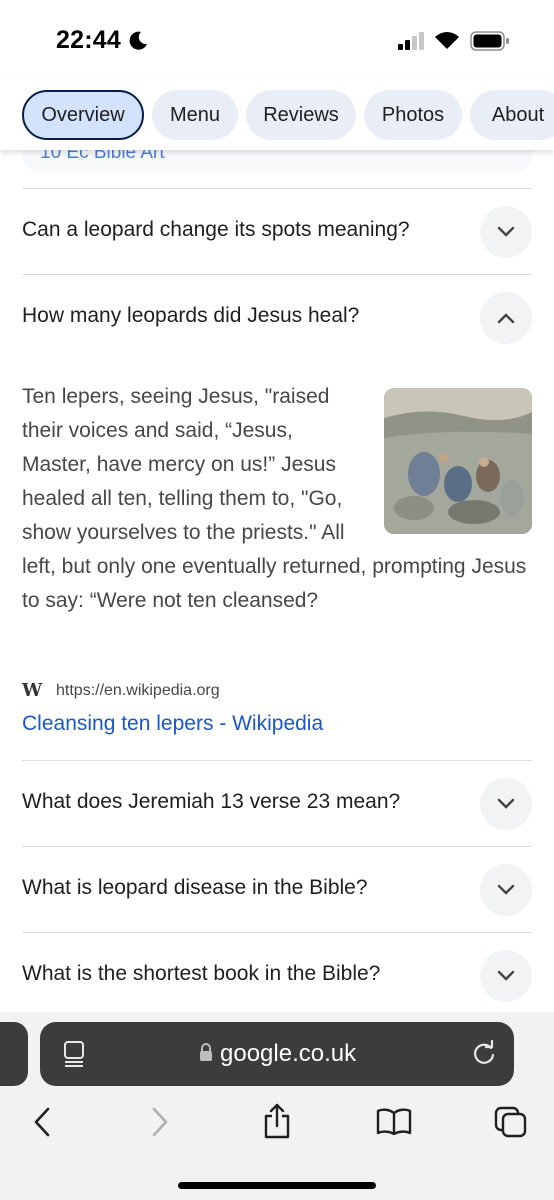 The height and width of the screenshot is (1200, 554). I want to click on moon-icon, so click(138, 40).